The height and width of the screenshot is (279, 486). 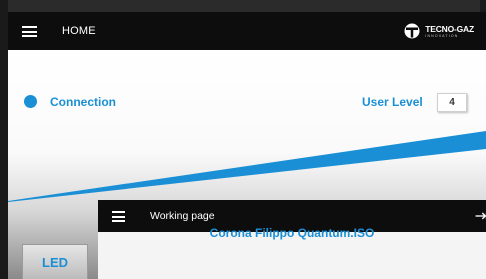 I want to click on brand-name: TECNO-GAZ, so click(x=449, y=28).